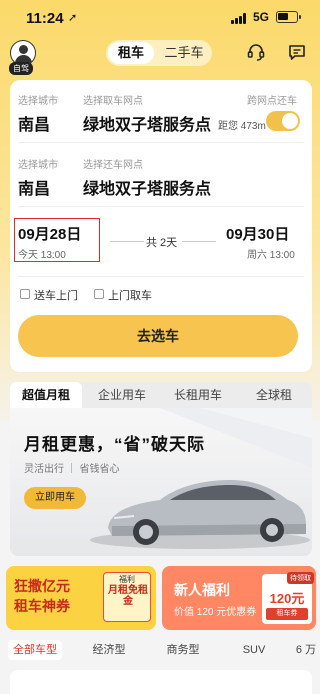 Image resolution: width=320 pixels, height=694 pixels. Describe the element at coordinates (55, 498) in the screenshot. I see `use-now-button: 立即用车` at that location.